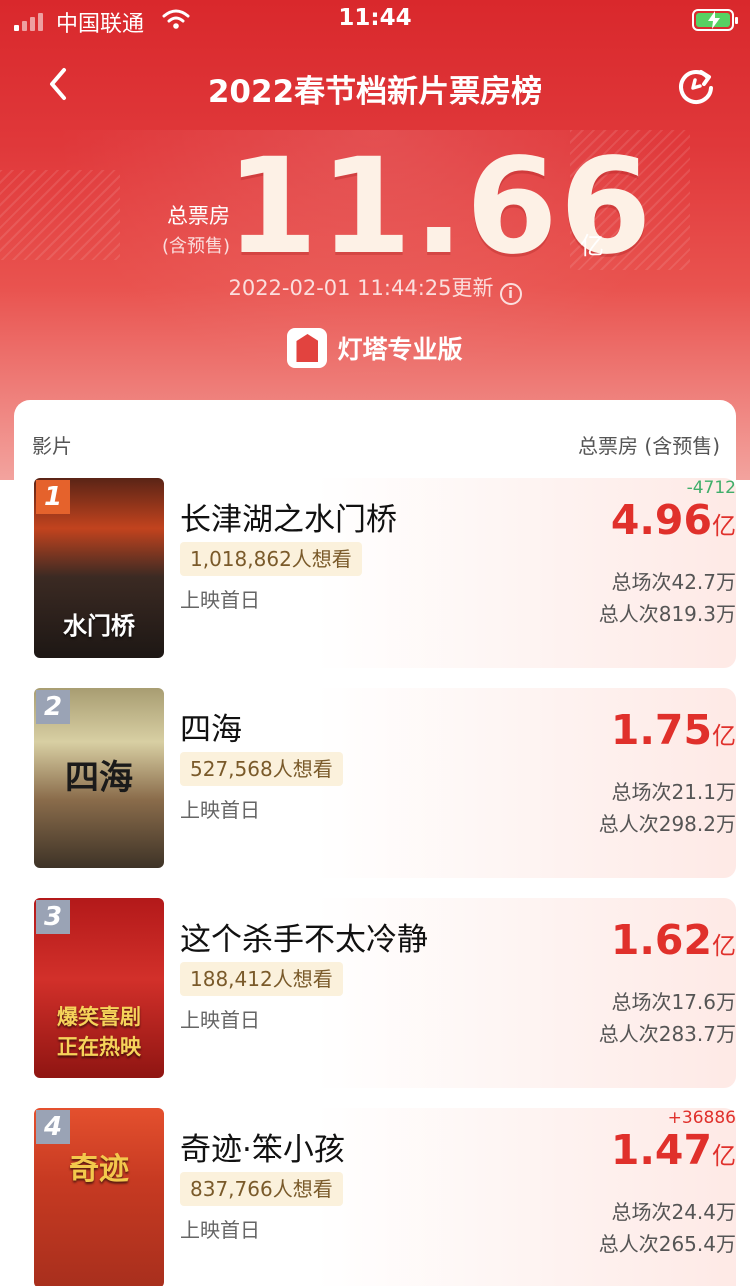 The height and width of the screenshot is (1286, 750). Describe the element at coordinates (715, 20) in the screenshot. I see `battery-charging-icon` at that location.